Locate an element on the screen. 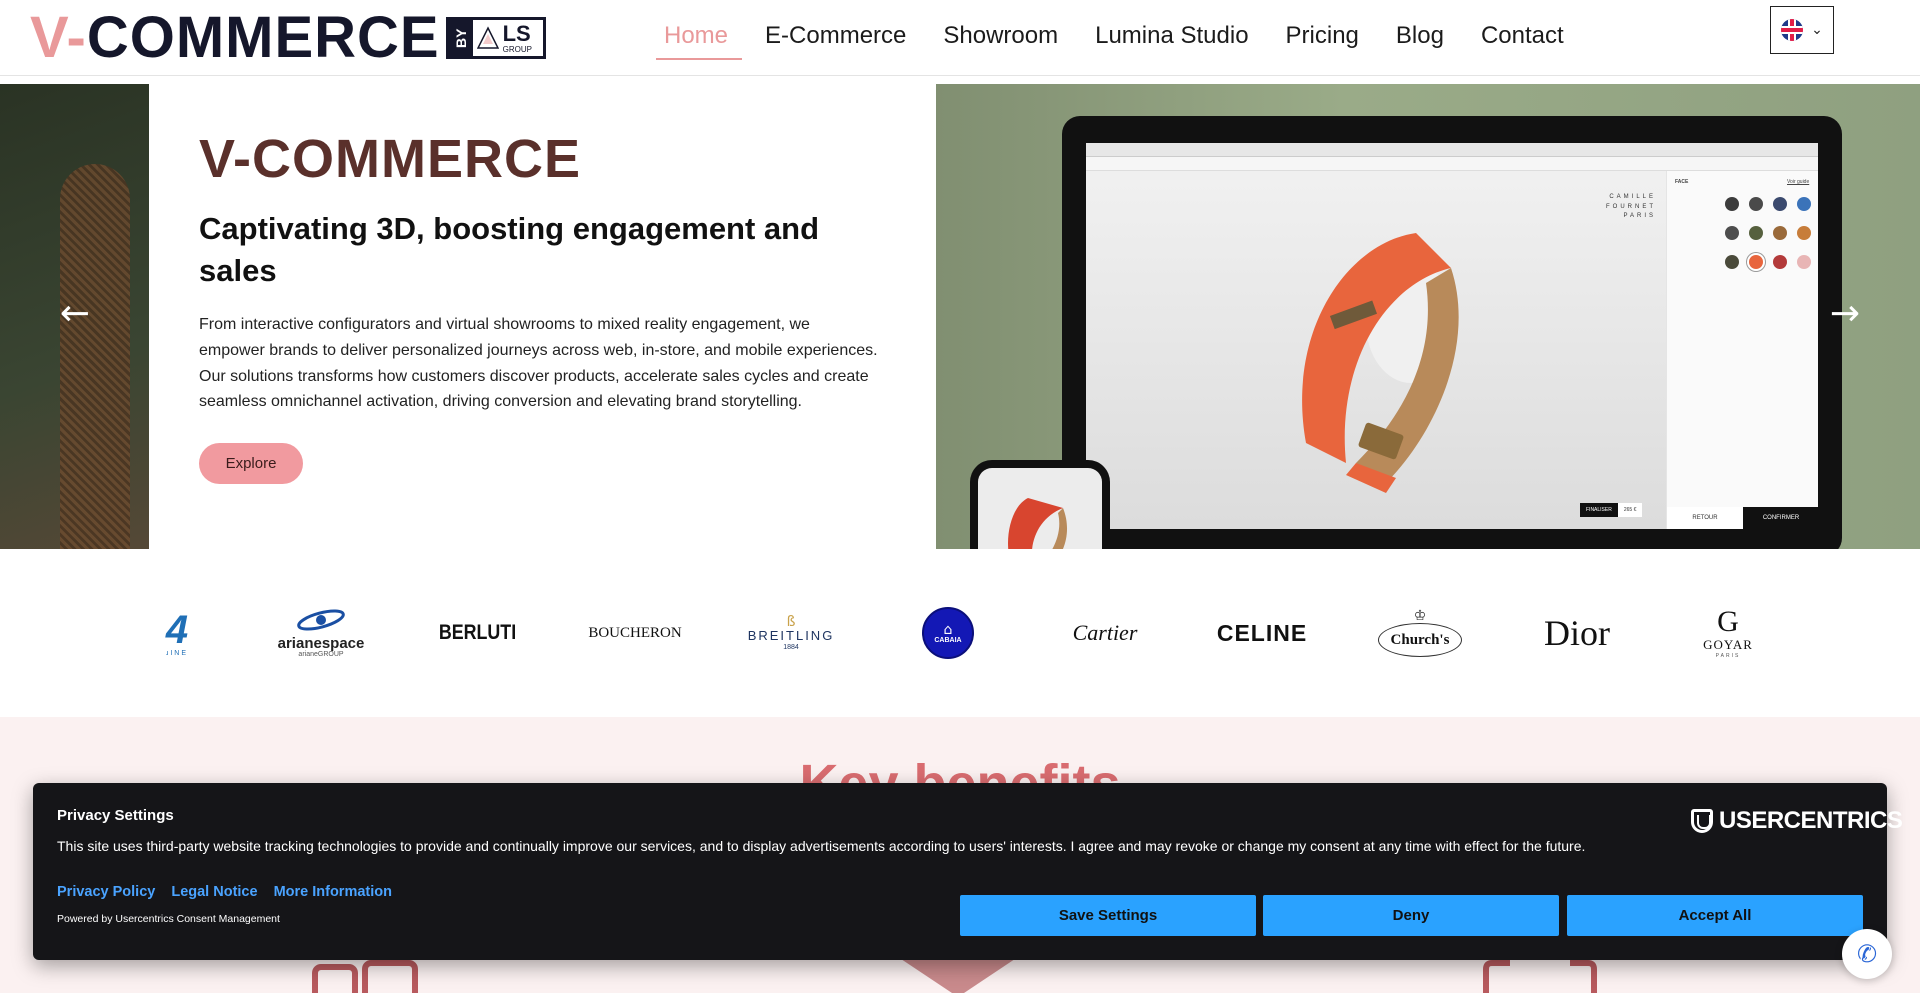  usercentrics-shield-icon is located at coordinates (1702, 821).